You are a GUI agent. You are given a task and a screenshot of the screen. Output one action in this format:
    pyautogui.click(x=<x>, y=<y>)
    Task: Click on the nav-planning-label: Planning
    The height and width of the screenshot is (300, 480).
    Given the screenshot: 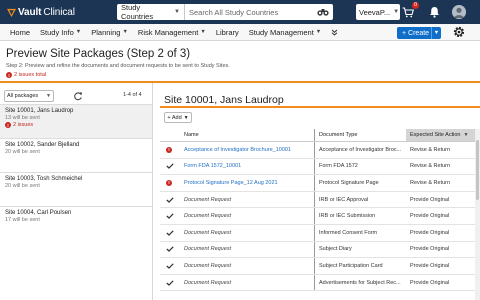 What is the action you would take?
    pyautogui.click(x=106, y=32)
    